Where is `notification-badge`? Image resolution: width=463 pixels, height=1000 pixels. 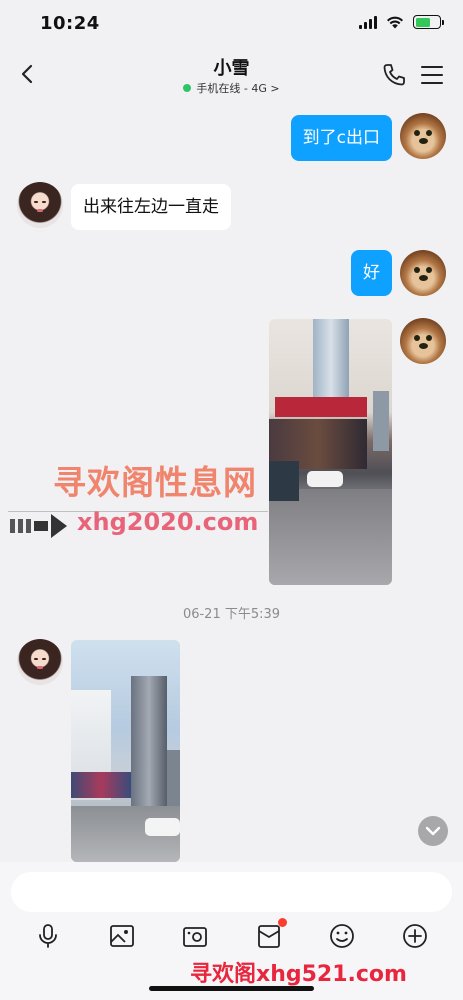 notification-badge is located at coordinates (282, 922).